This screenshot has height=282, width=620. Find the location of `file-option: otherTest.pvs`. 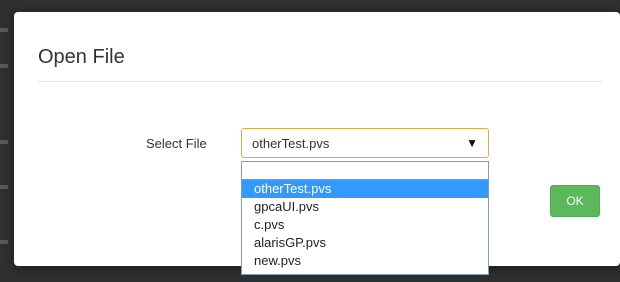

file-option: otherTest.pvs is located at coordinates (365, 189).